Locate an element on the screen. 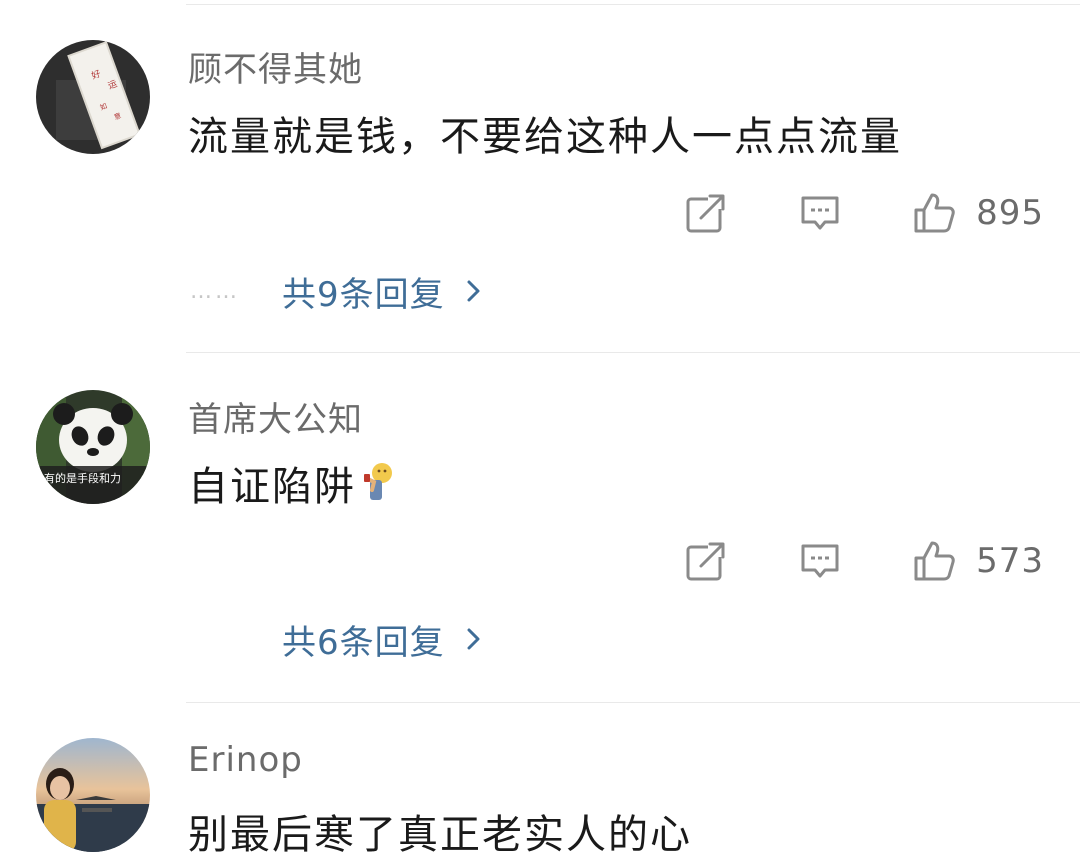 This screenshot has height=860, width=1080. top-divider is located at coordinates (633, 4).